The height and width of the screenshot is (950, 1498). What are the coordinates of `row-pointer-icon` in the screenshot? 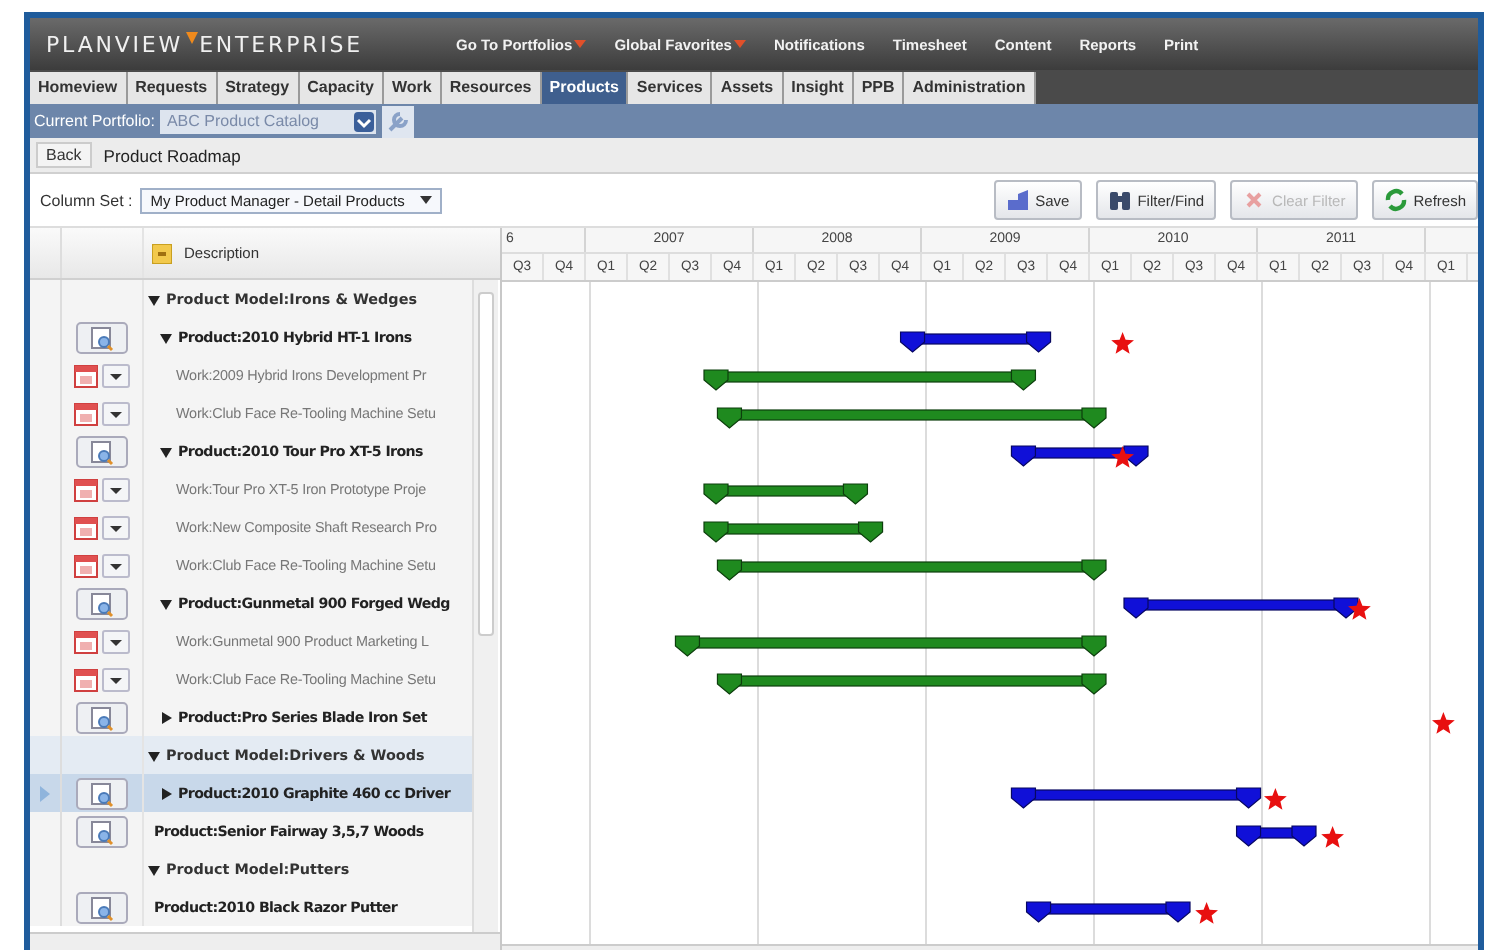 It's located at (45, 793).